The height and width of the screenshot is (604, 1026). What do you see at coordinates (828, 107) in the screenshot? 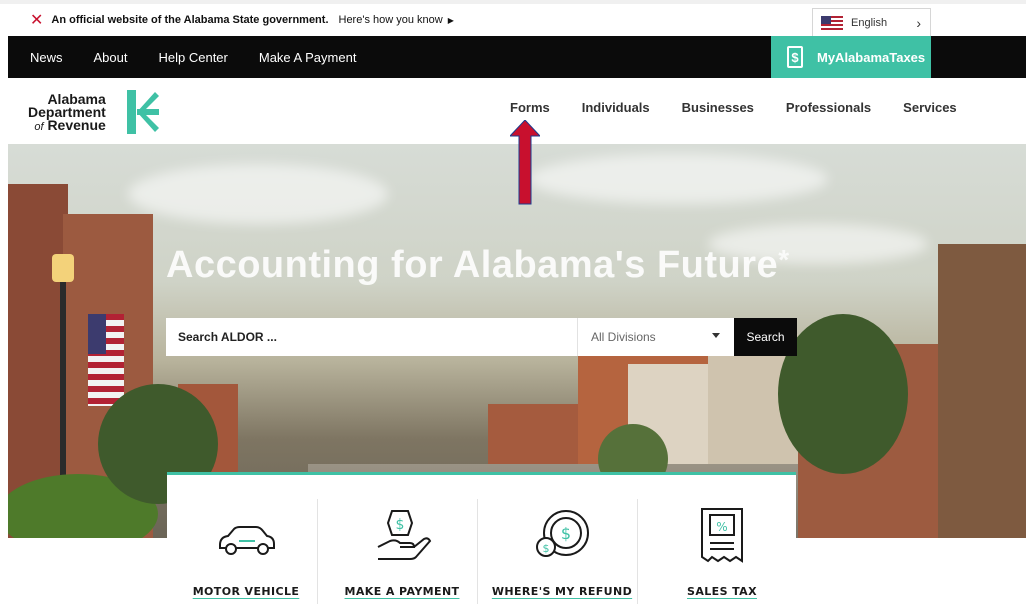
I see `nav-professionals: Professionals` at bounding box center [828, 107].